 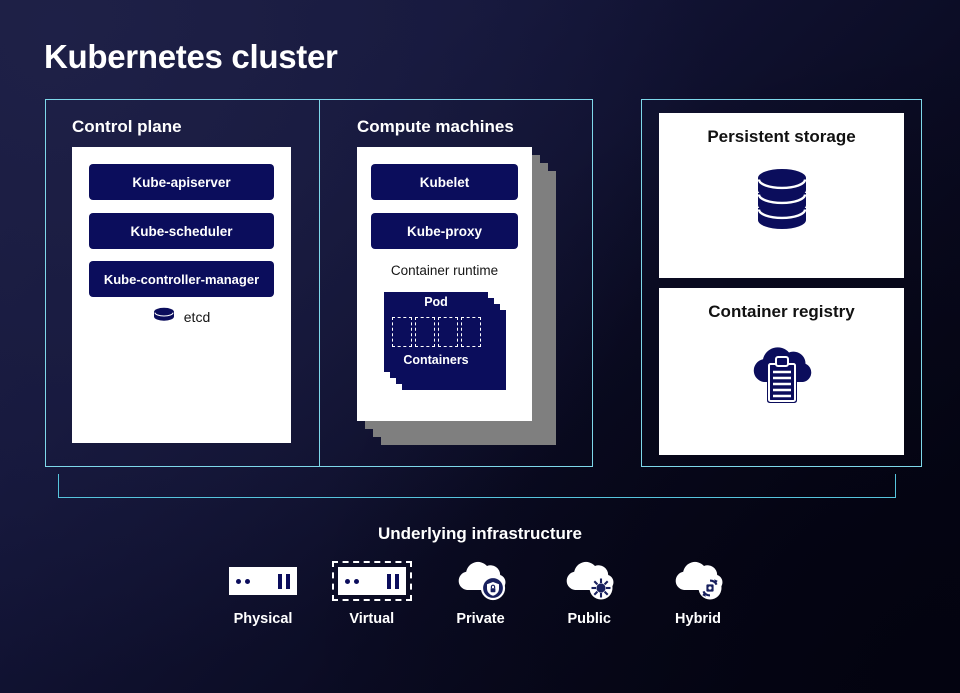 I want to click on infra-label-public: Public, so click(x=589, y=619).